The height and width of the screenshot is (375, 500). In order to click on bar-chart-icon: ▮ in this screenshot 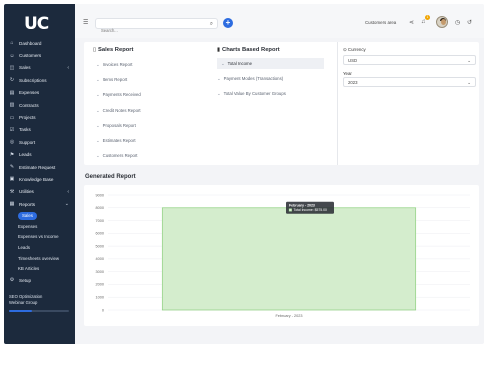, I will do `click(219, 50)`.